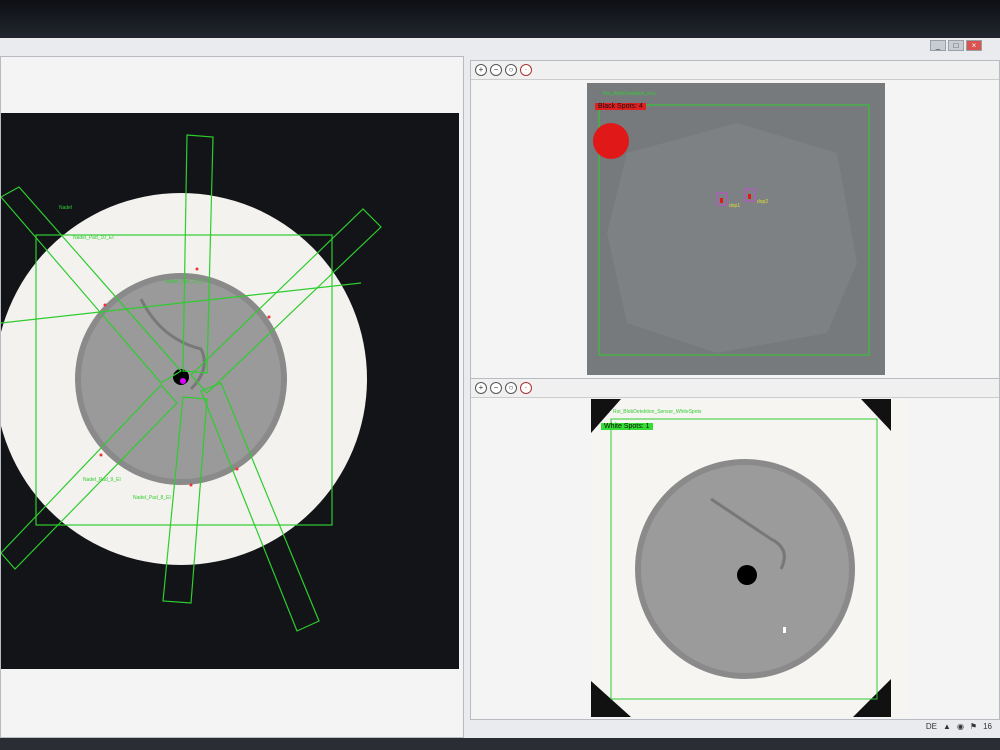  What do you see at coordinates (938, 45) in the screenshot?
I see `minimize-button: _` at bounding box center [938, 45].